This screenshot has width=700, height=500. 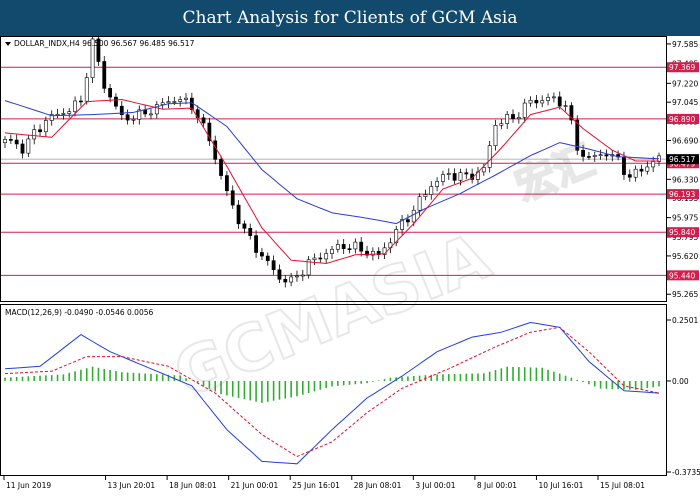 I want to click on x-axis-label: 28 Jun 08:01, so click(x=378, y=485).